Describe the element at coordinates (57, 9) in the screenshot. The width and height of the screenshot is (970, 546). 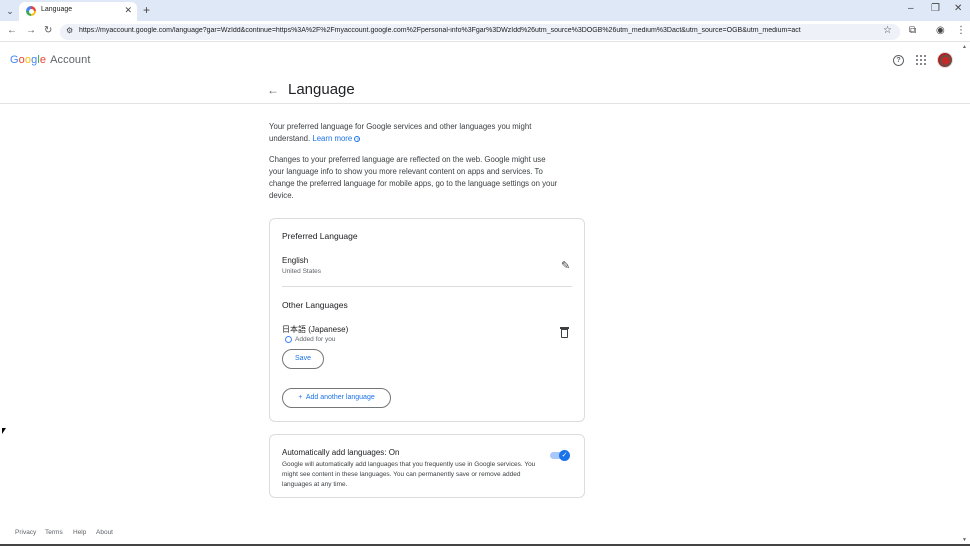
I see `tab-title: Language` at that location.